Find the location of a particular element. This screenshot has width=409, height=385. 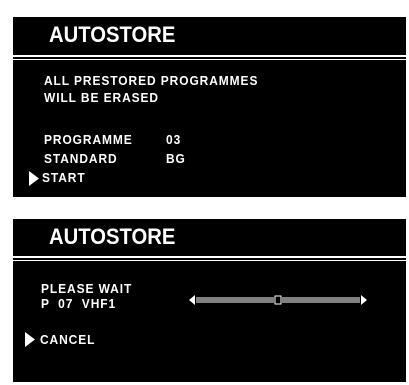

progress-marker is located at coordinates (278, 300).